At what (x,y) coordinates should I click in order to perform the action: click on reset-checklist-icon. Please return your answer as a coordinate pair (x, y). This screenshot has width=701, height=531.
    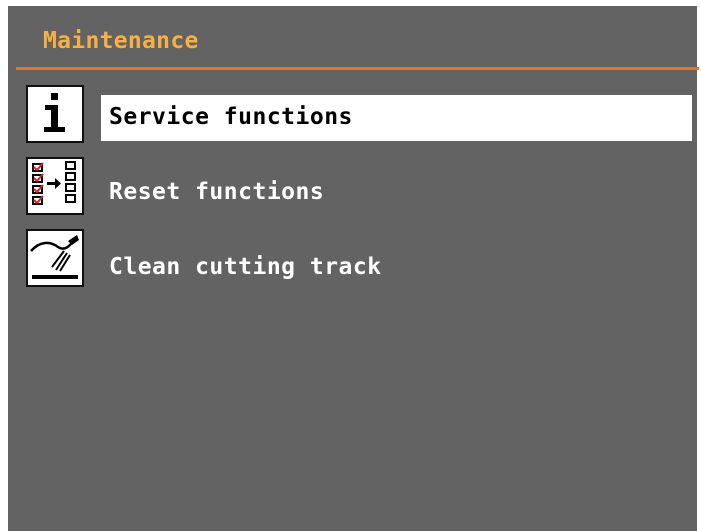
    Looking at the image, I should click on (55, 186).